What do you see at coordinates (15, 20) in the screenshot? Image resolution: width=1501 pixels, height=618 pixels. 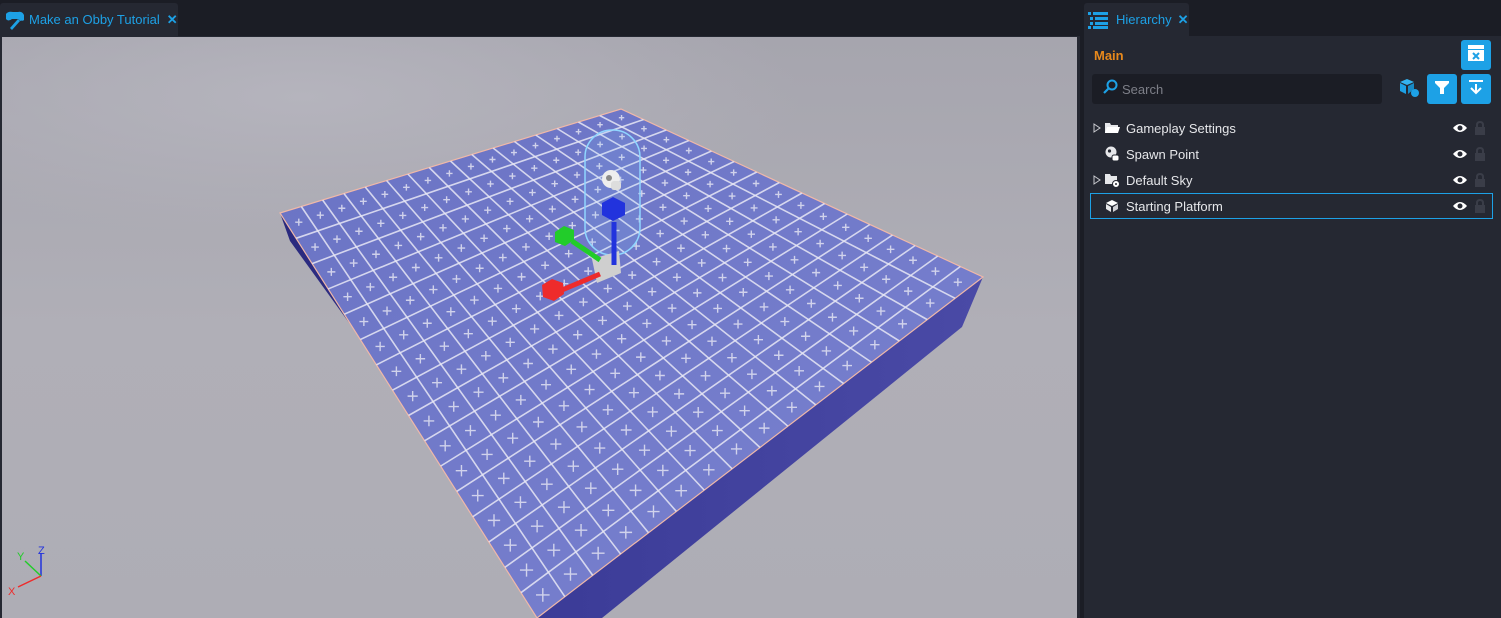 I see `game-controller-hammer-icon` at bounding box center [15, 20].